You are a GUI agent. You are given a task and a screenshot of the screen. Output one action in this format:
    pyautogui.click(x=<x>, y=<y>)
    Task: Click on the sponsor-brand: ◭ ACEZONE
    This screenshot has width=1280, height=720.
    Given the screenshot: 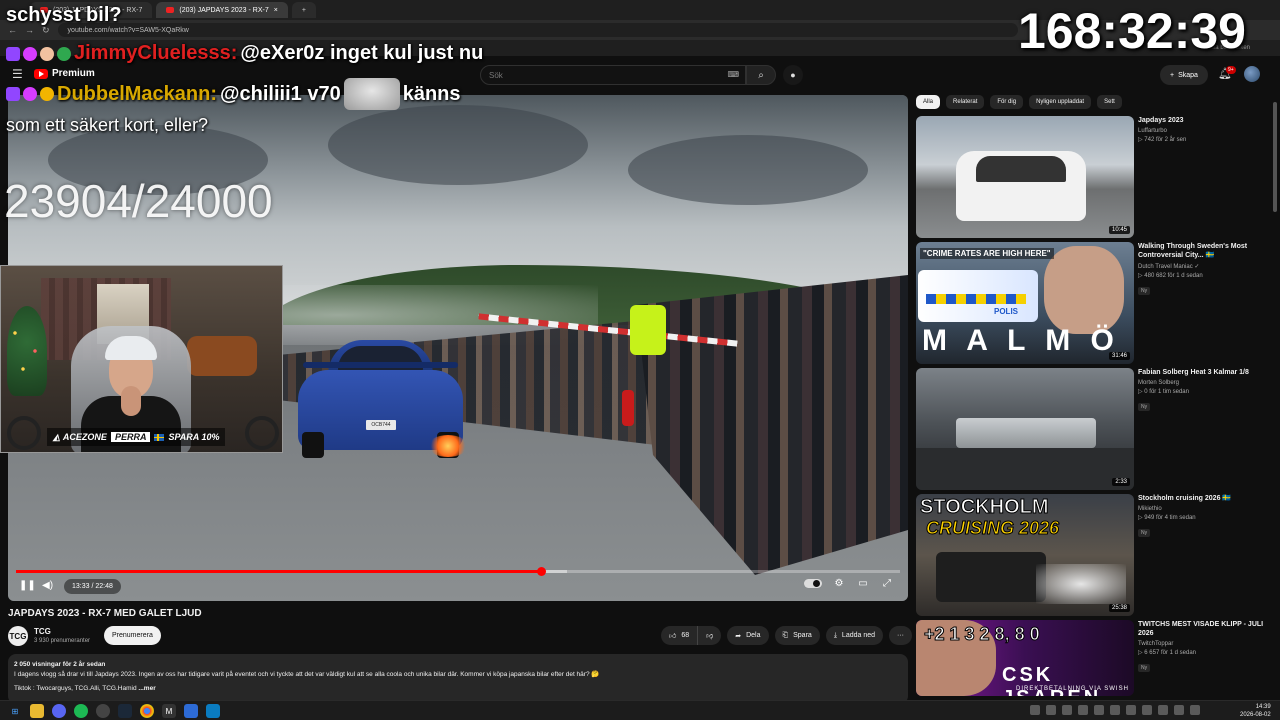 What is the action you would take?
    pyautogui.click(x=80, y=437)
    